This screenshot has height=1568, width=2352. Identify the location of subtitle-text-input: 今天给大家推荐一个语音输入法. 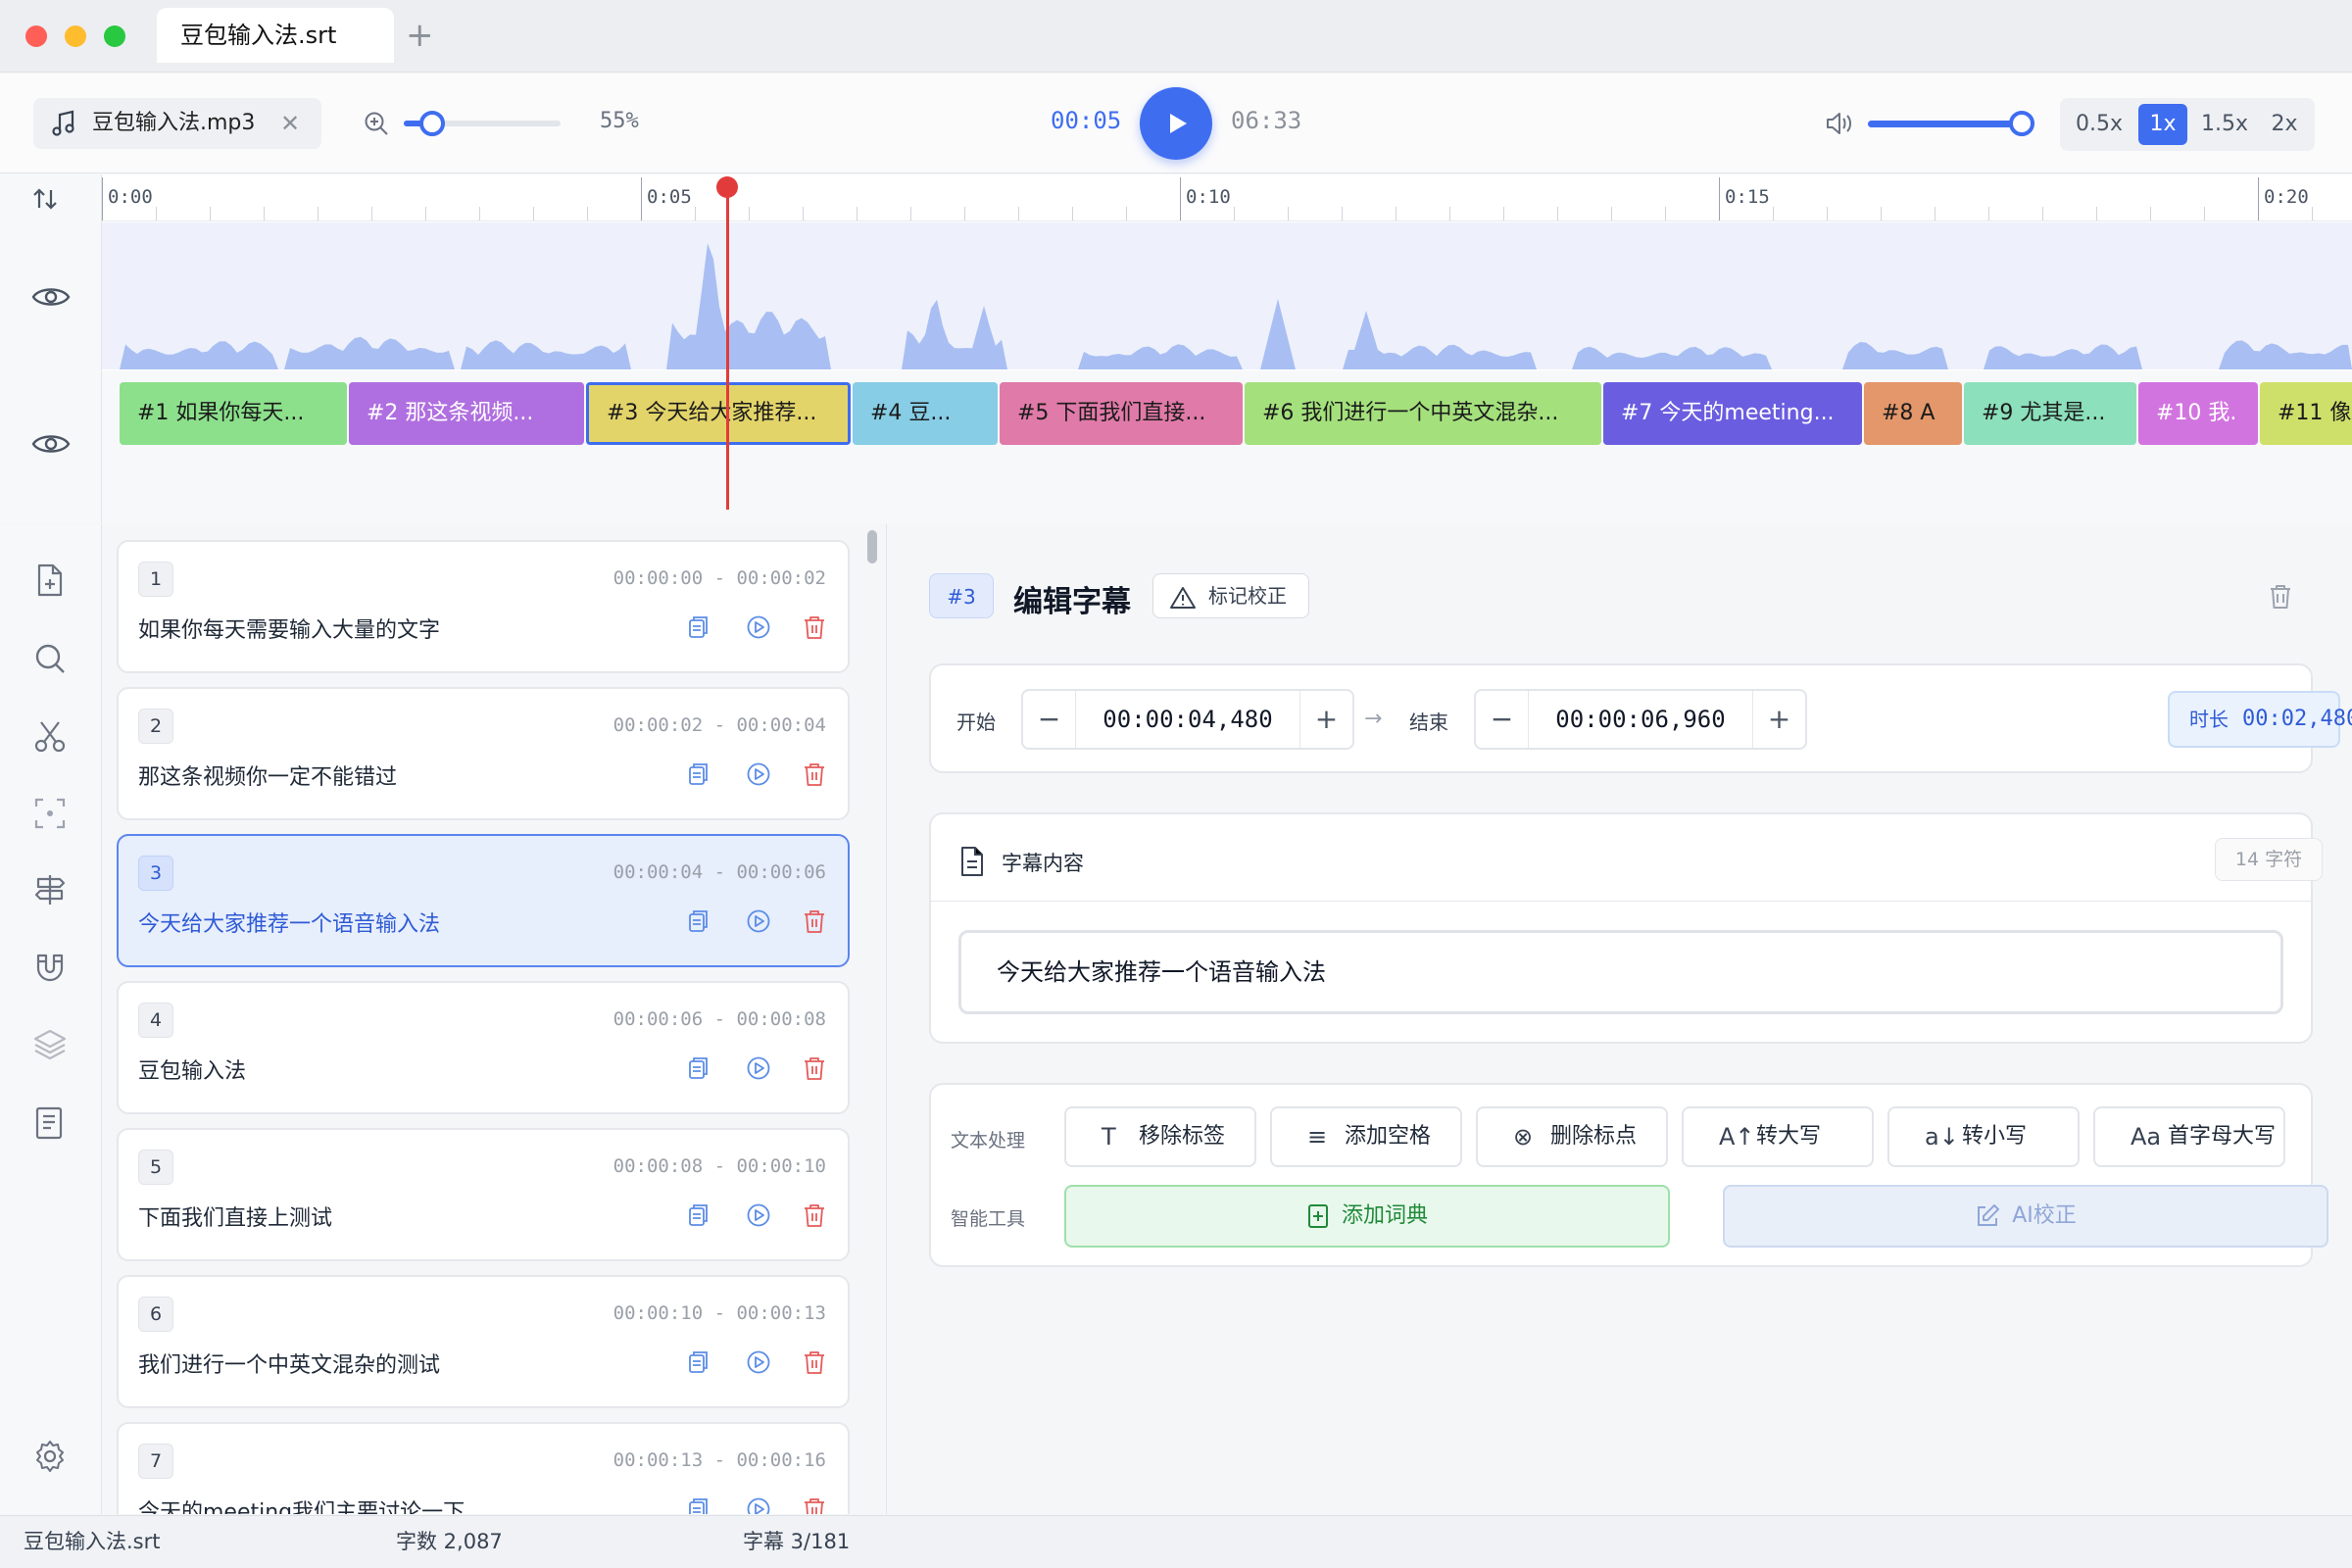
(1620, 972).